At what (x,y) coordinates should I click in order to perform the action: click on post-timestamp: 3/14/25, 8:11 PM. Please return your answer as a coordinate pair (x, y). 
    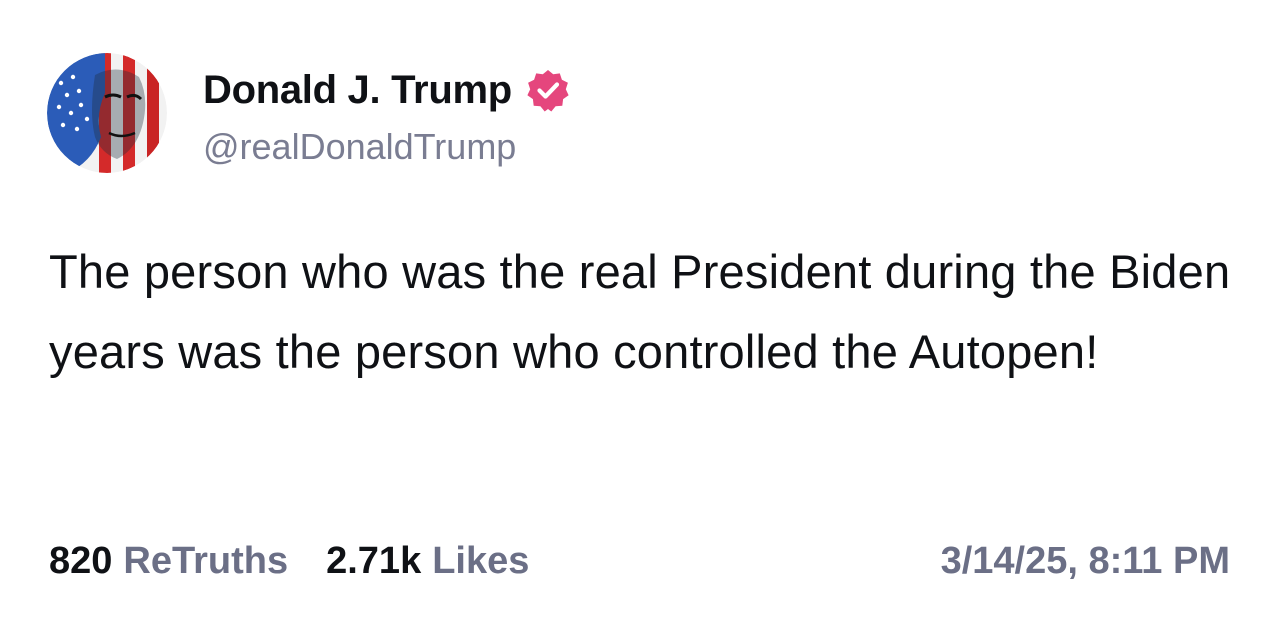
    Looking at the image, I should click on (1085, 561).